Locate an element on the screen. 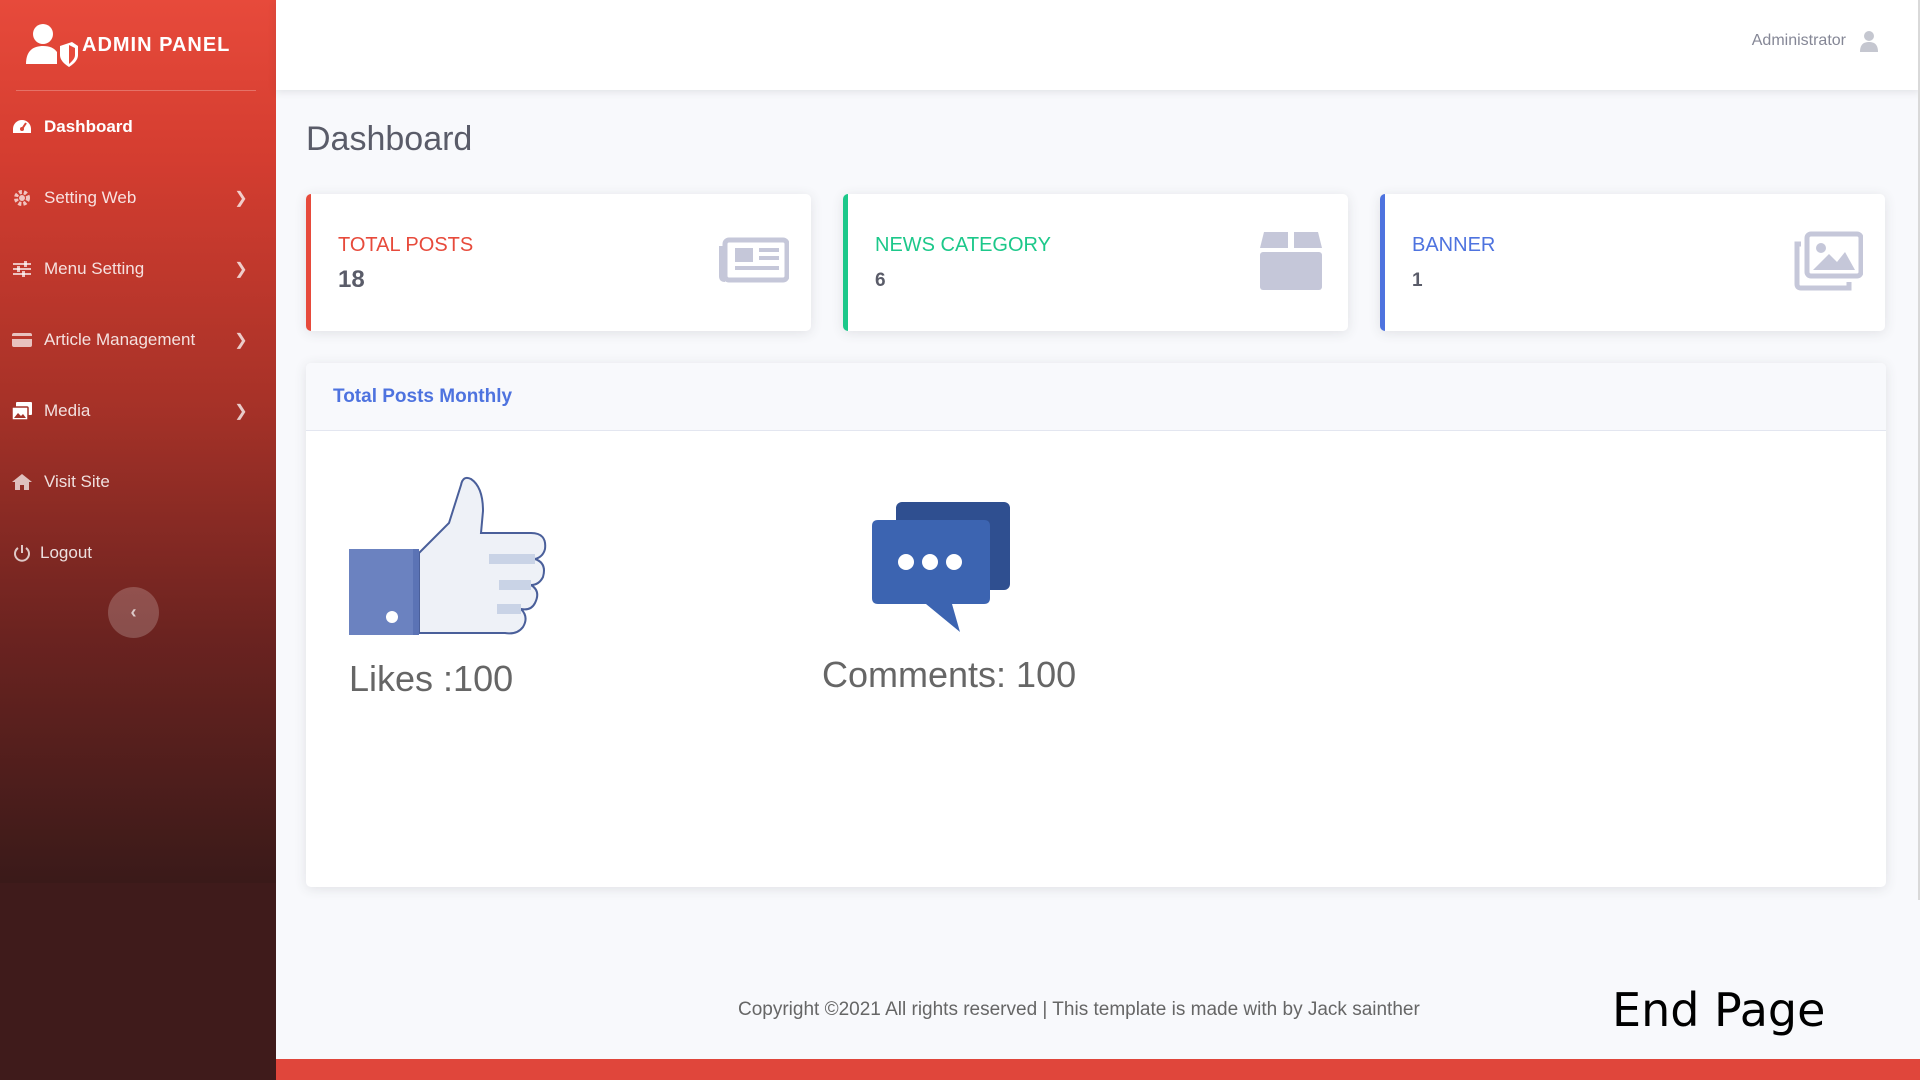  topbar: Administrator is located at coordinates (1098, 45).